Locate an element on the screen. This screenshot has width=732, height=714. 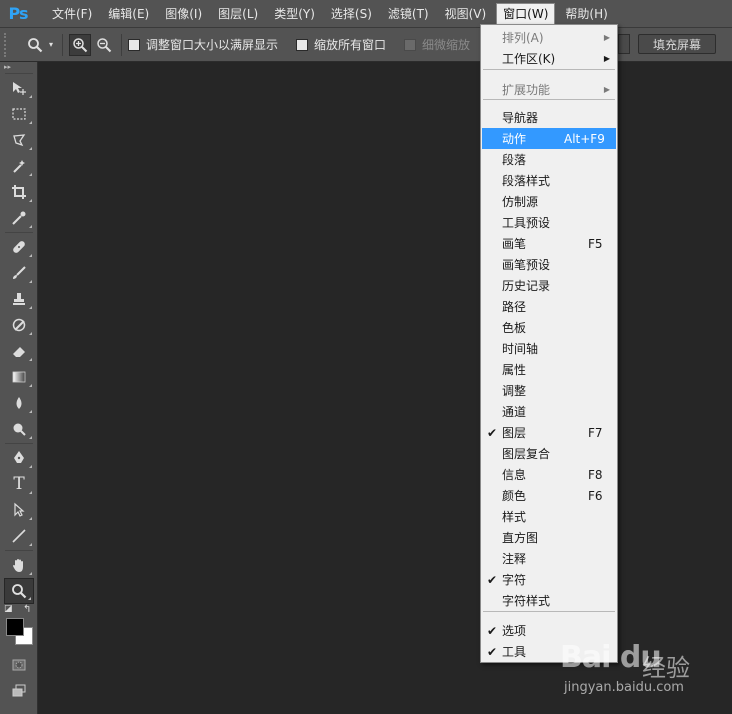
menu-file: 文件(F) is located at coordinates (72, 14).